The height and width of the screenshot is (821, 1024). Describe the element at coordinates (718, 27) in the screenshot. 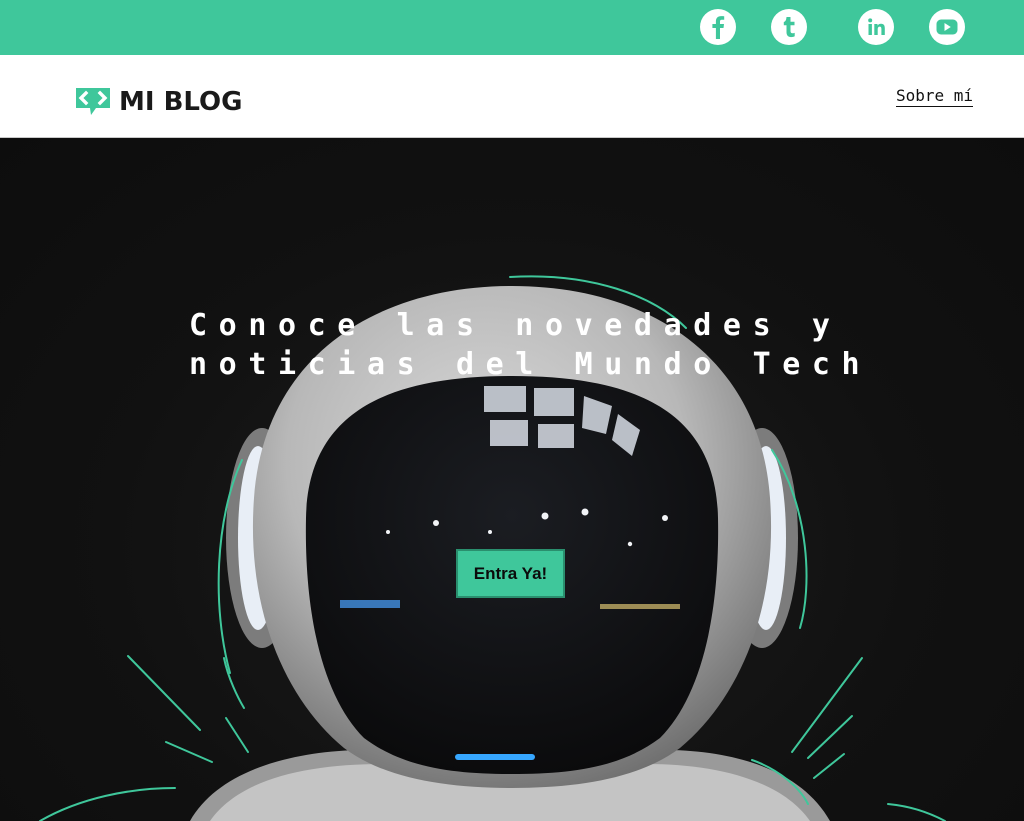

I see `facebook-icon` at that location.